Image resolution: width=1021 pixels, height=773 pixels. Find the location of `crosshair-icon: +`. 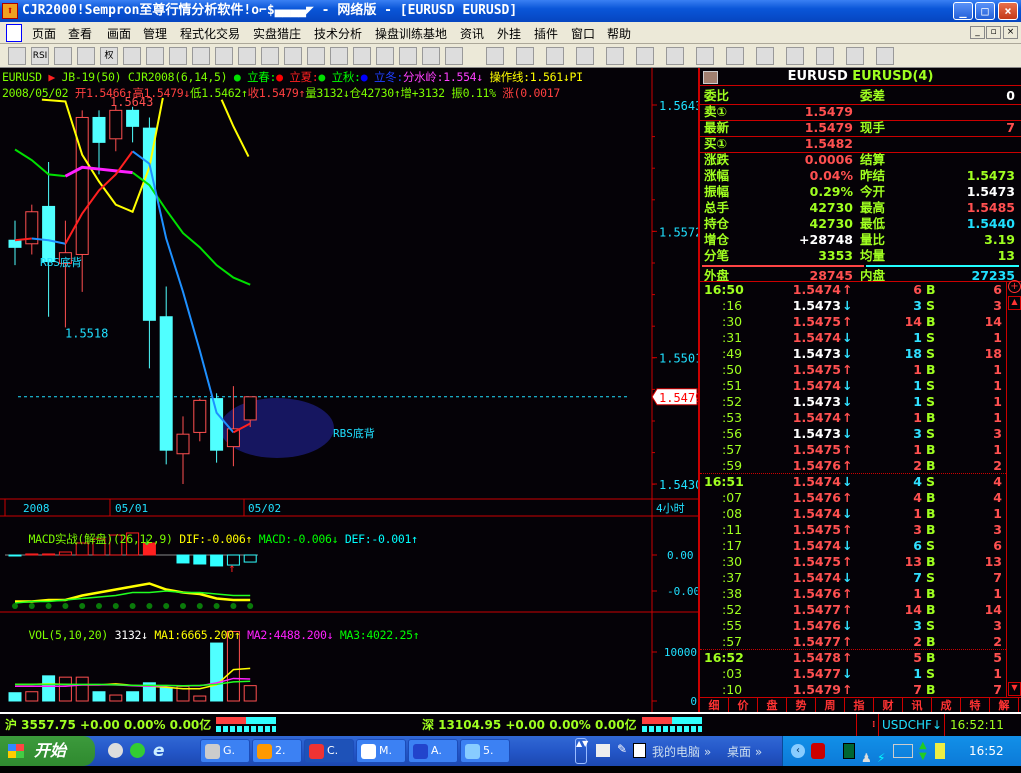

crosshair-icon: + is located at coordinates (1014, 286).